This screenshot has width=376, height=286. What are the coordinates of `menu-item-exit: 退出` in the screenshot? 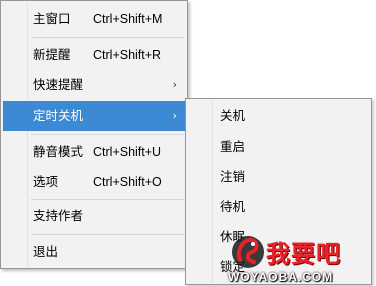 It's located at (94, 252).